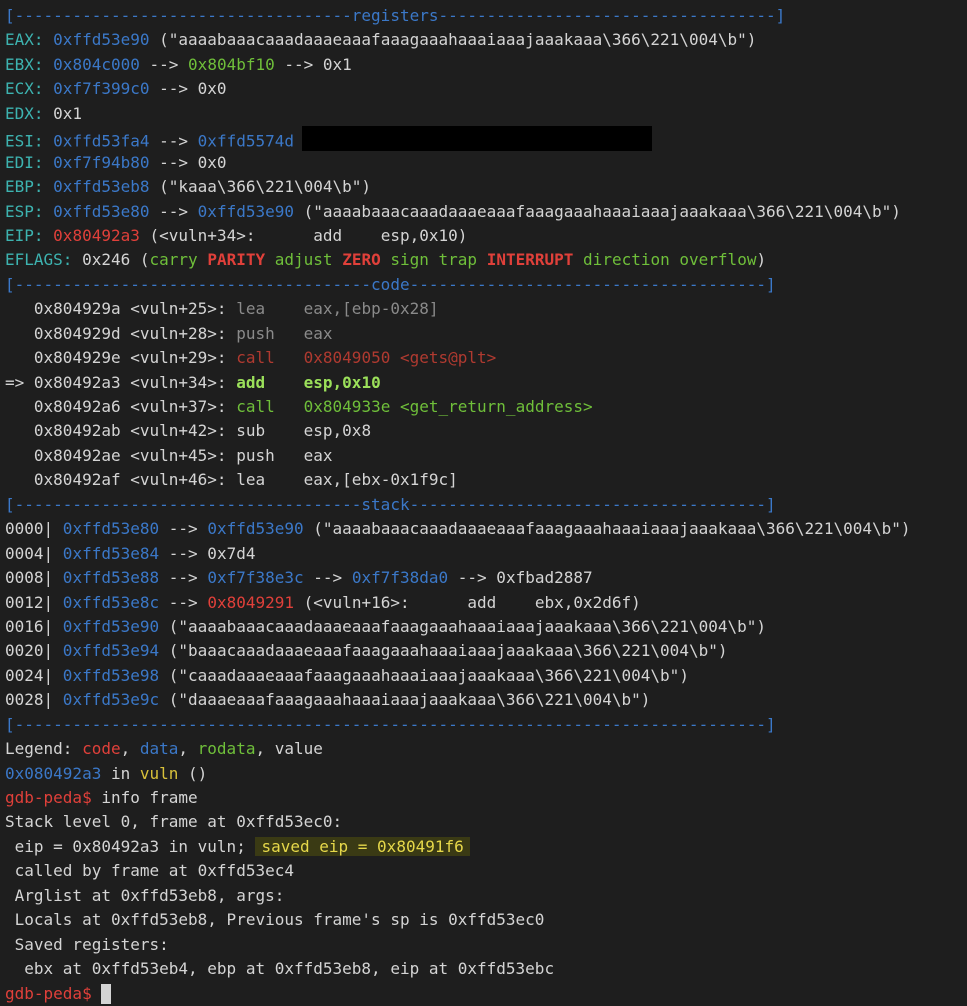 Image resolution: width=967 pixels, height=1006 pixels. I want to click on frame-info-line: Saved registers:, so click(87, 944).